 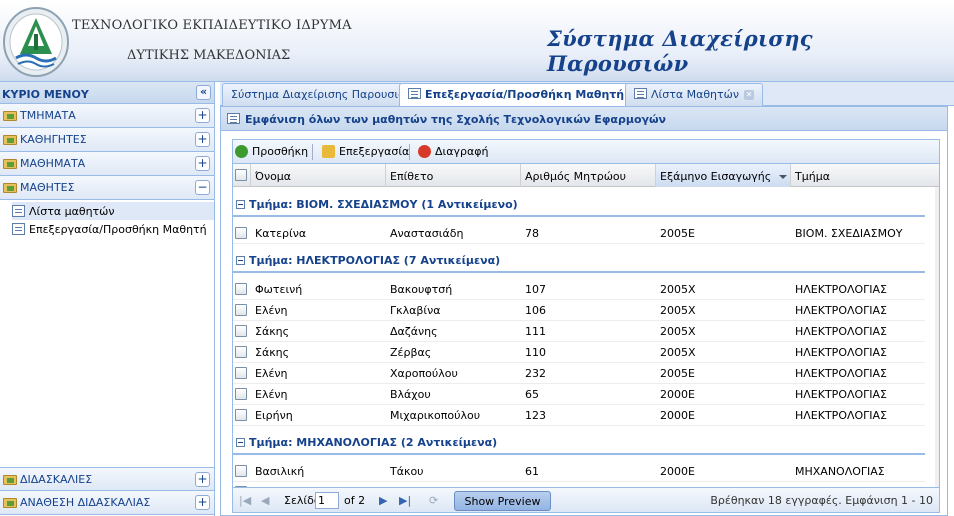 What do you see at coordinates (579, 310) in the screenshot?
I see `table-row: Ελένη Γκλαβίνα 106 2005Χ ΗΛΕΚΤΡΟΛΟΓΙΑΣ` at bounding box center [579, 310].